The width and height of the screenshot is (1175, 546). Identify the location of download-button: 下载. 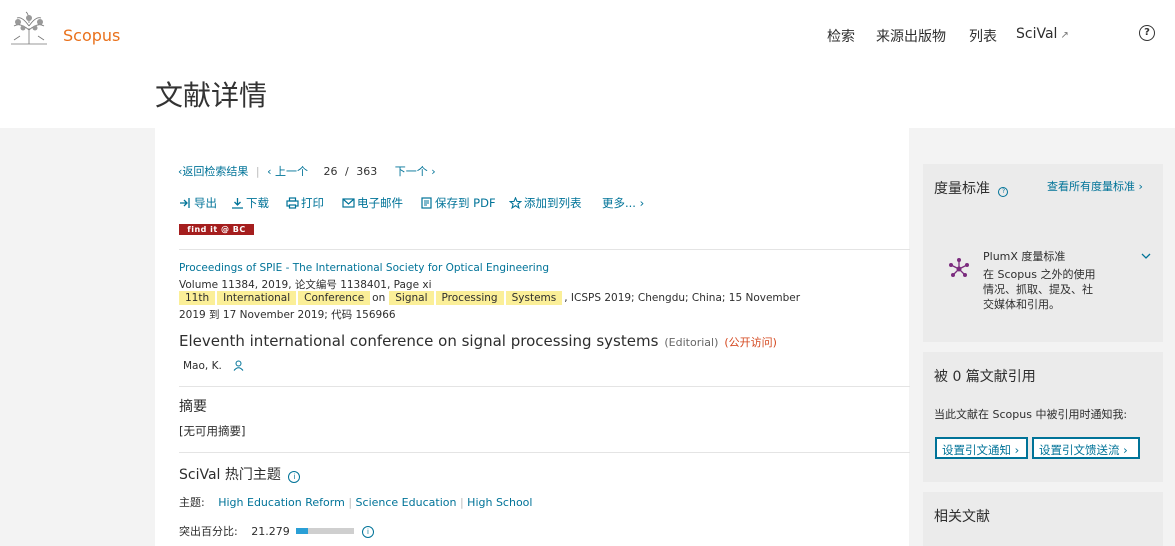
(250, 203).